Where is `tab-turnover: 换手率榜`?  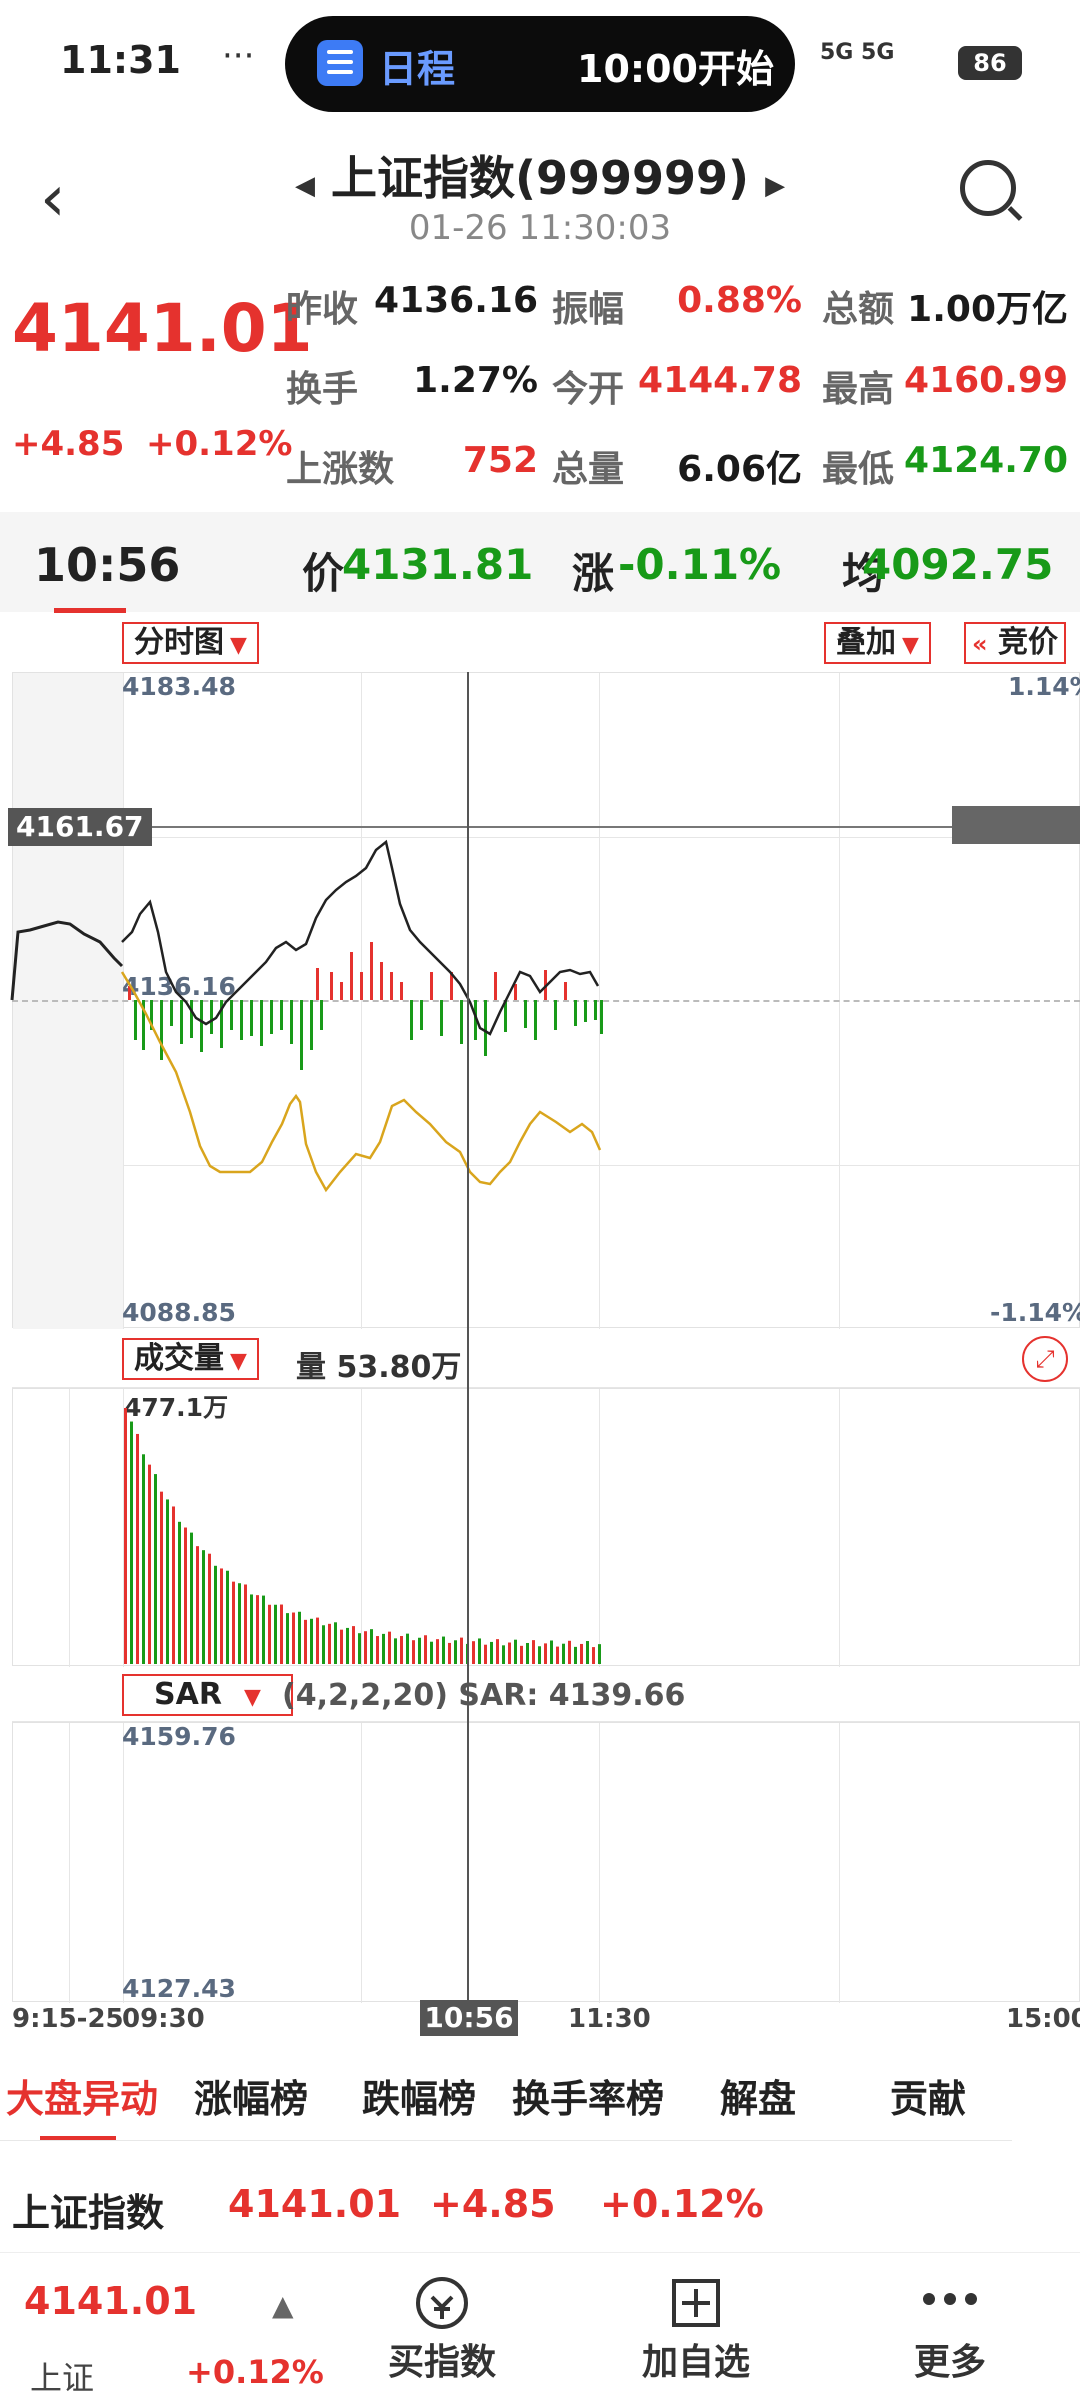
tab-turnover: 换手率榜 is located at coordinates (588, 2095).